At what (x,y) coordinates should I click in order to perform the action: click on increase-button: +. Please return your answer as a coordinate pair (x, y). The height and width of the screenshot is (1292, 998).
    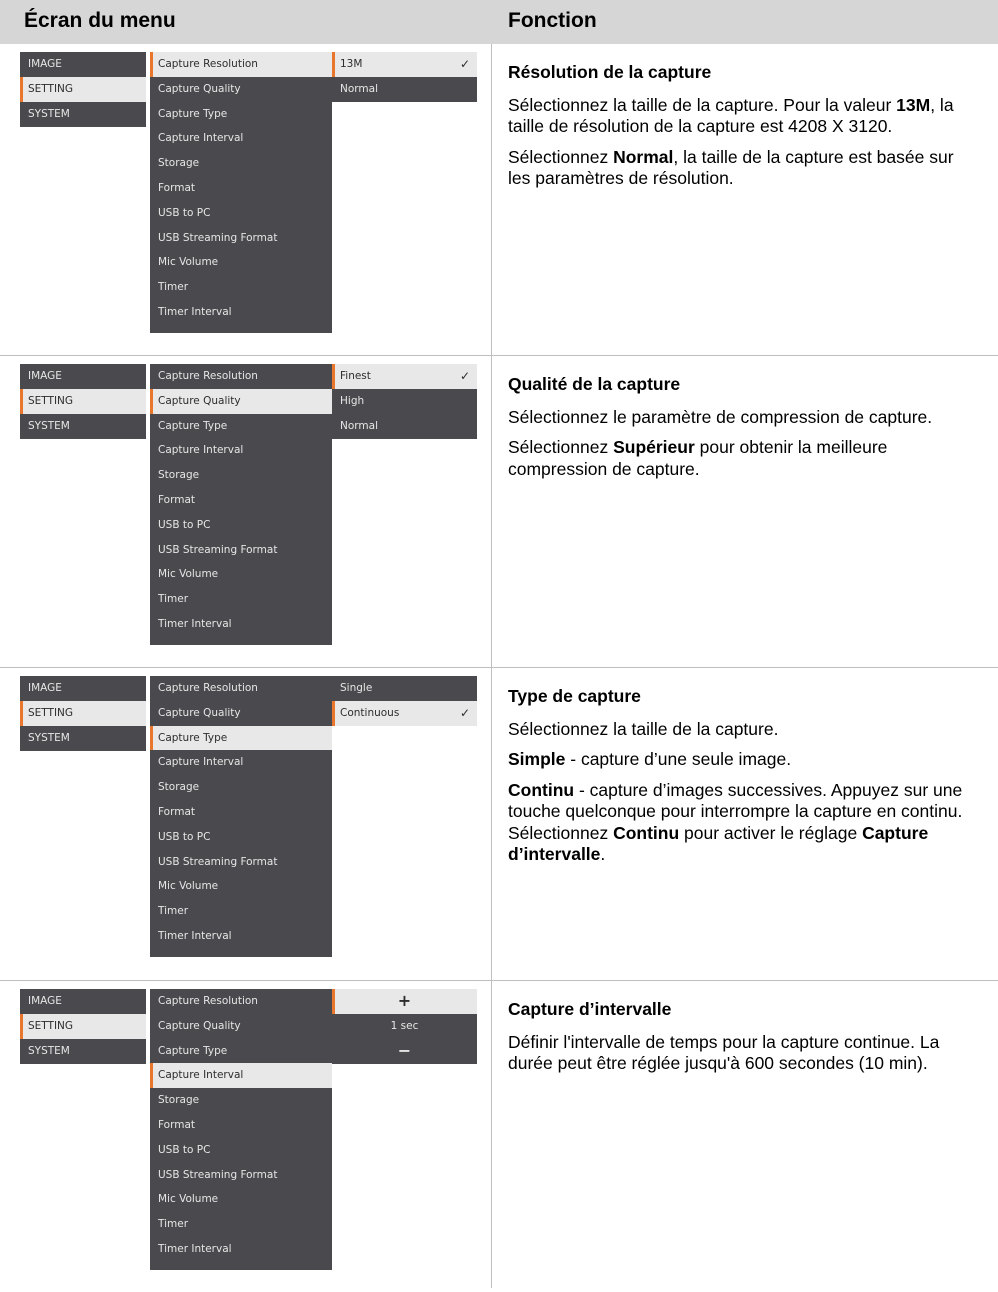
    Looking at the image, I should click on (404, 1001).